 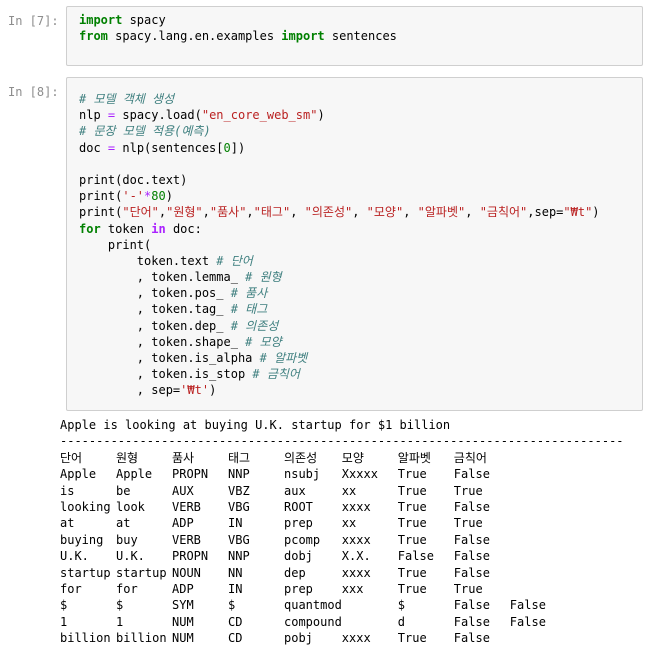 I want to click on table-cell: d, so click(x=401, y=621).